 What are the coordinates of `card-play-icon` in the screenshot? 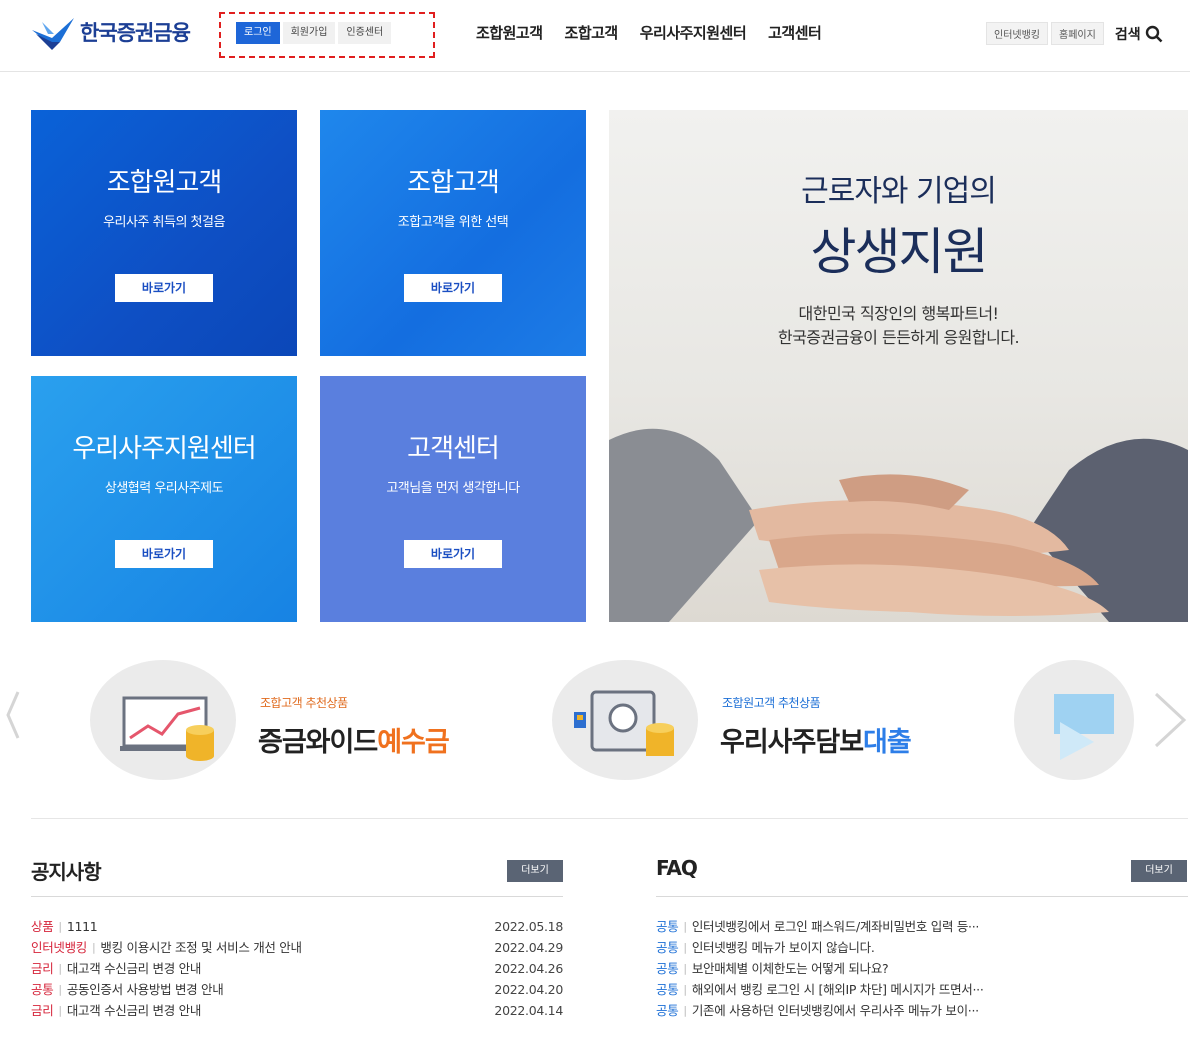 It's located at (1084, 727).